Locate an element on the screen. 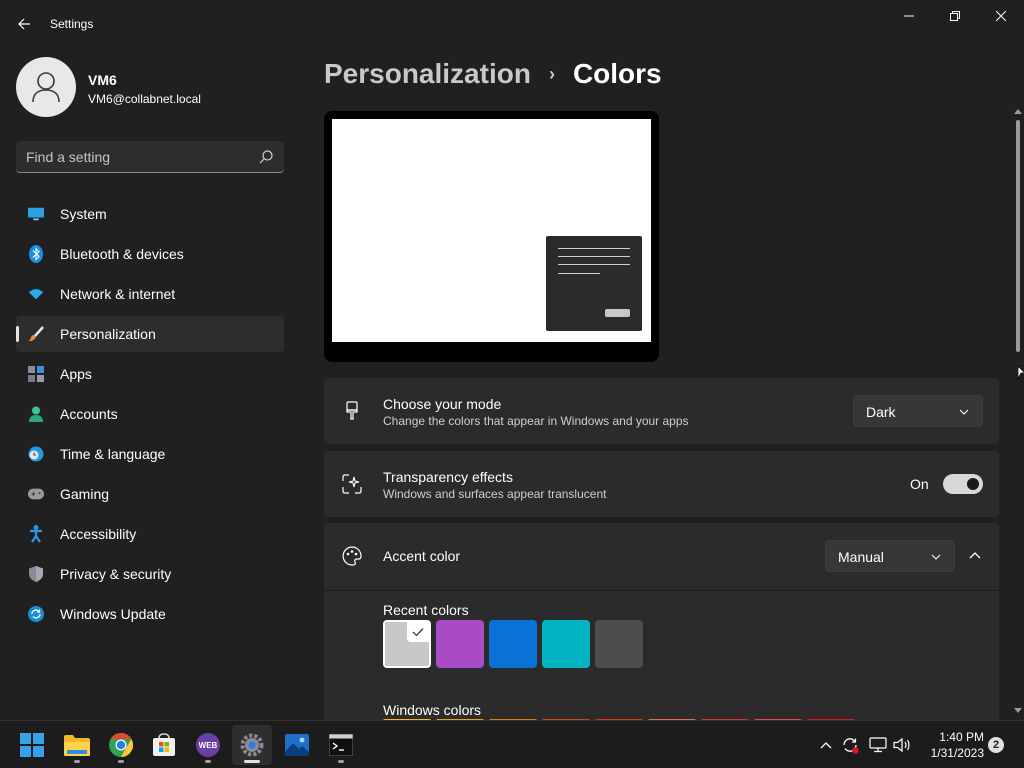 Image resolution: width=1024 pixels, height=768 pixels. webex-icon-text: WEB is located at coordinates (208, 745).